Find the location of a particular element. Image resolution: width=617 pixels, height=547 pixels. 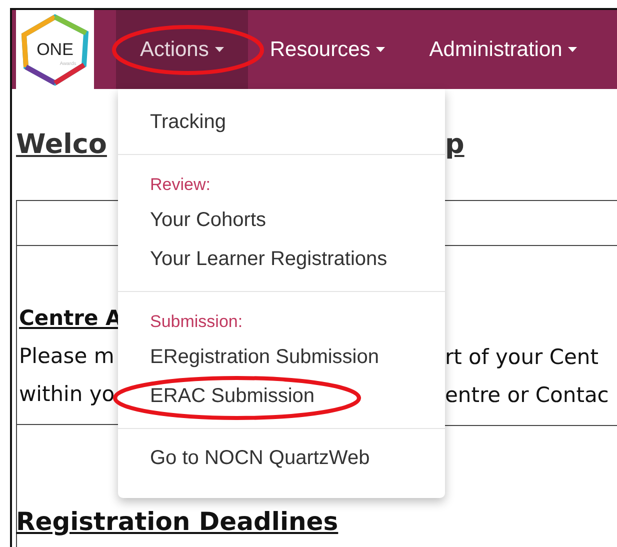

nav-menu-item: Resources is located at coordinates (328, 49).